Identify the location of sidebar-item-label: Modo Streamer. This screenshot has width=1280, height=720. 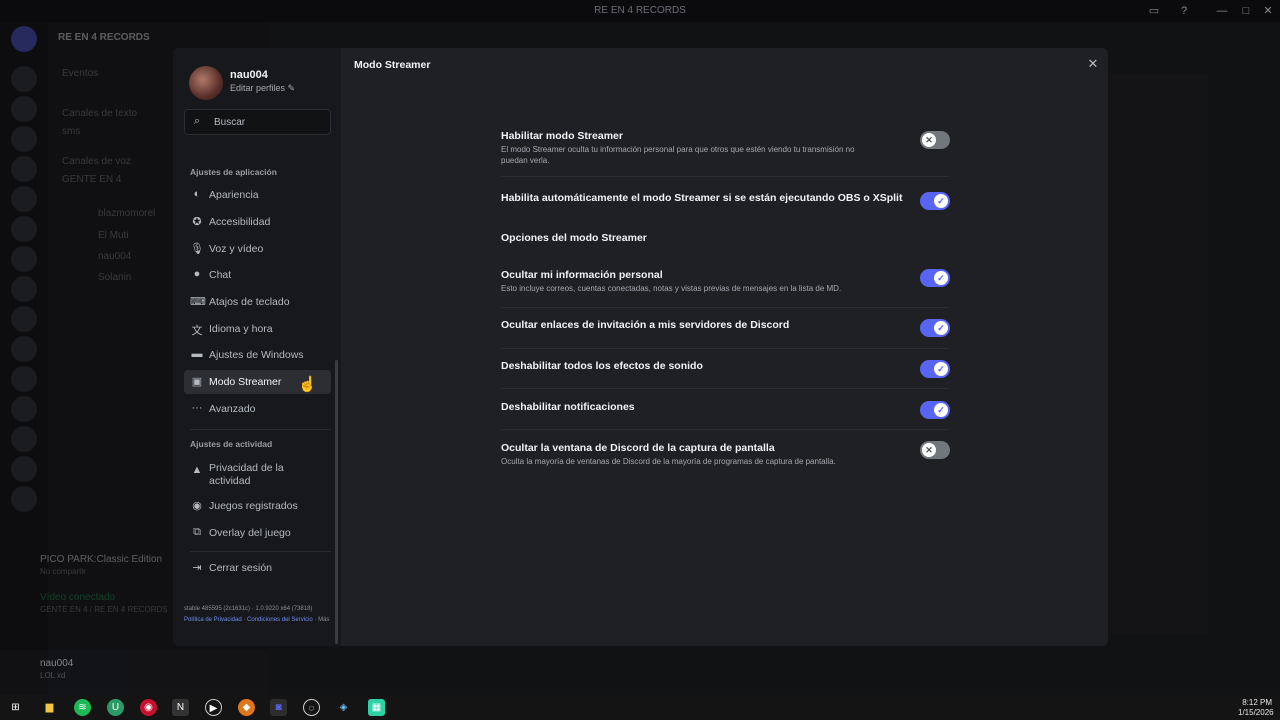
(245, 382).